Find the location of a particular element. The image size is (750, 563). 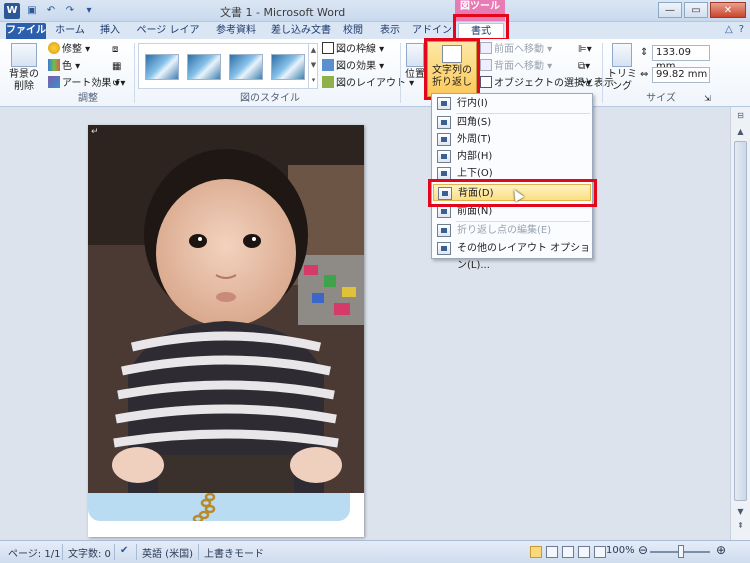

width-field: 99.82 mm is located at coordinates (681, 75).